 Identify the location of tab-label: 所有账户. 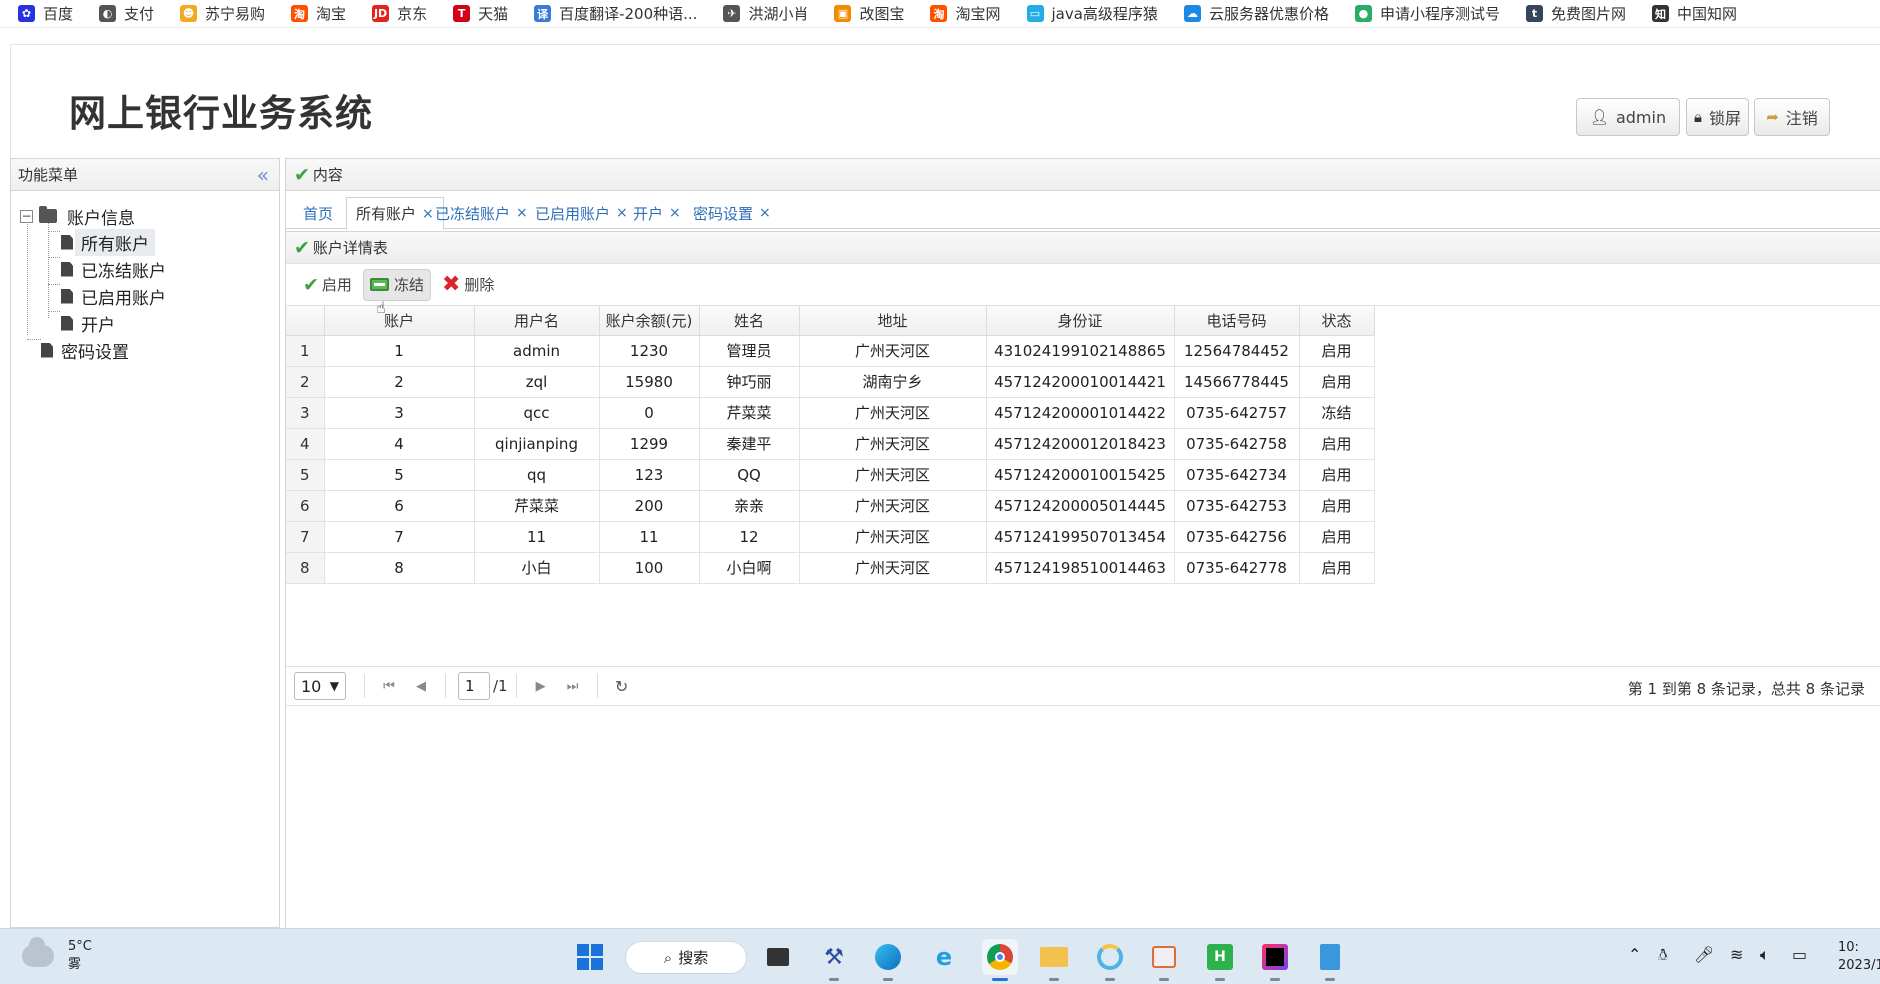
(386, 214).